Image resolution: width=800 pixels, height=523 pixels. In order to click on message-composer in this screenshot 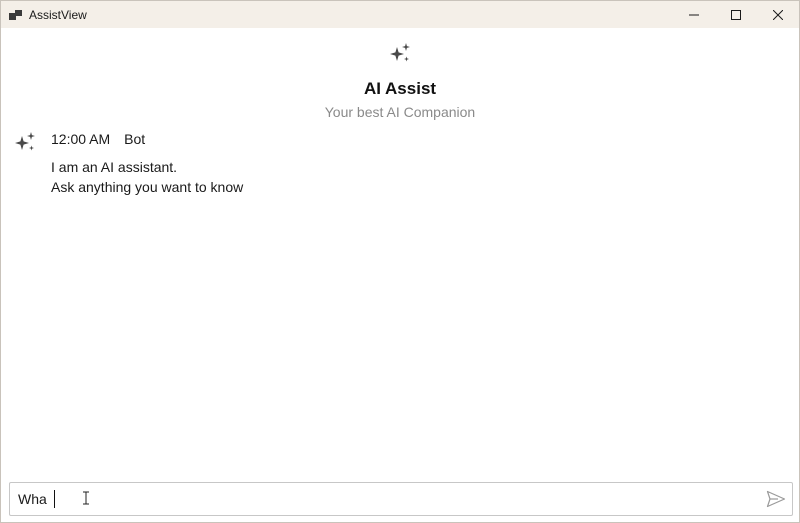, I will do `click(401, 499)`.